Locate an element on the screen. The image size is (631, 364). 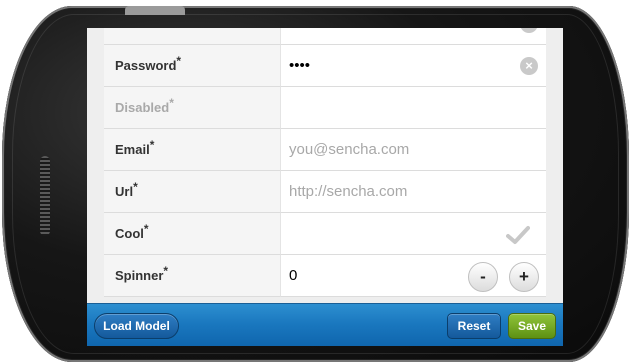
email-label: Email* is located at coordinates (192, 150).